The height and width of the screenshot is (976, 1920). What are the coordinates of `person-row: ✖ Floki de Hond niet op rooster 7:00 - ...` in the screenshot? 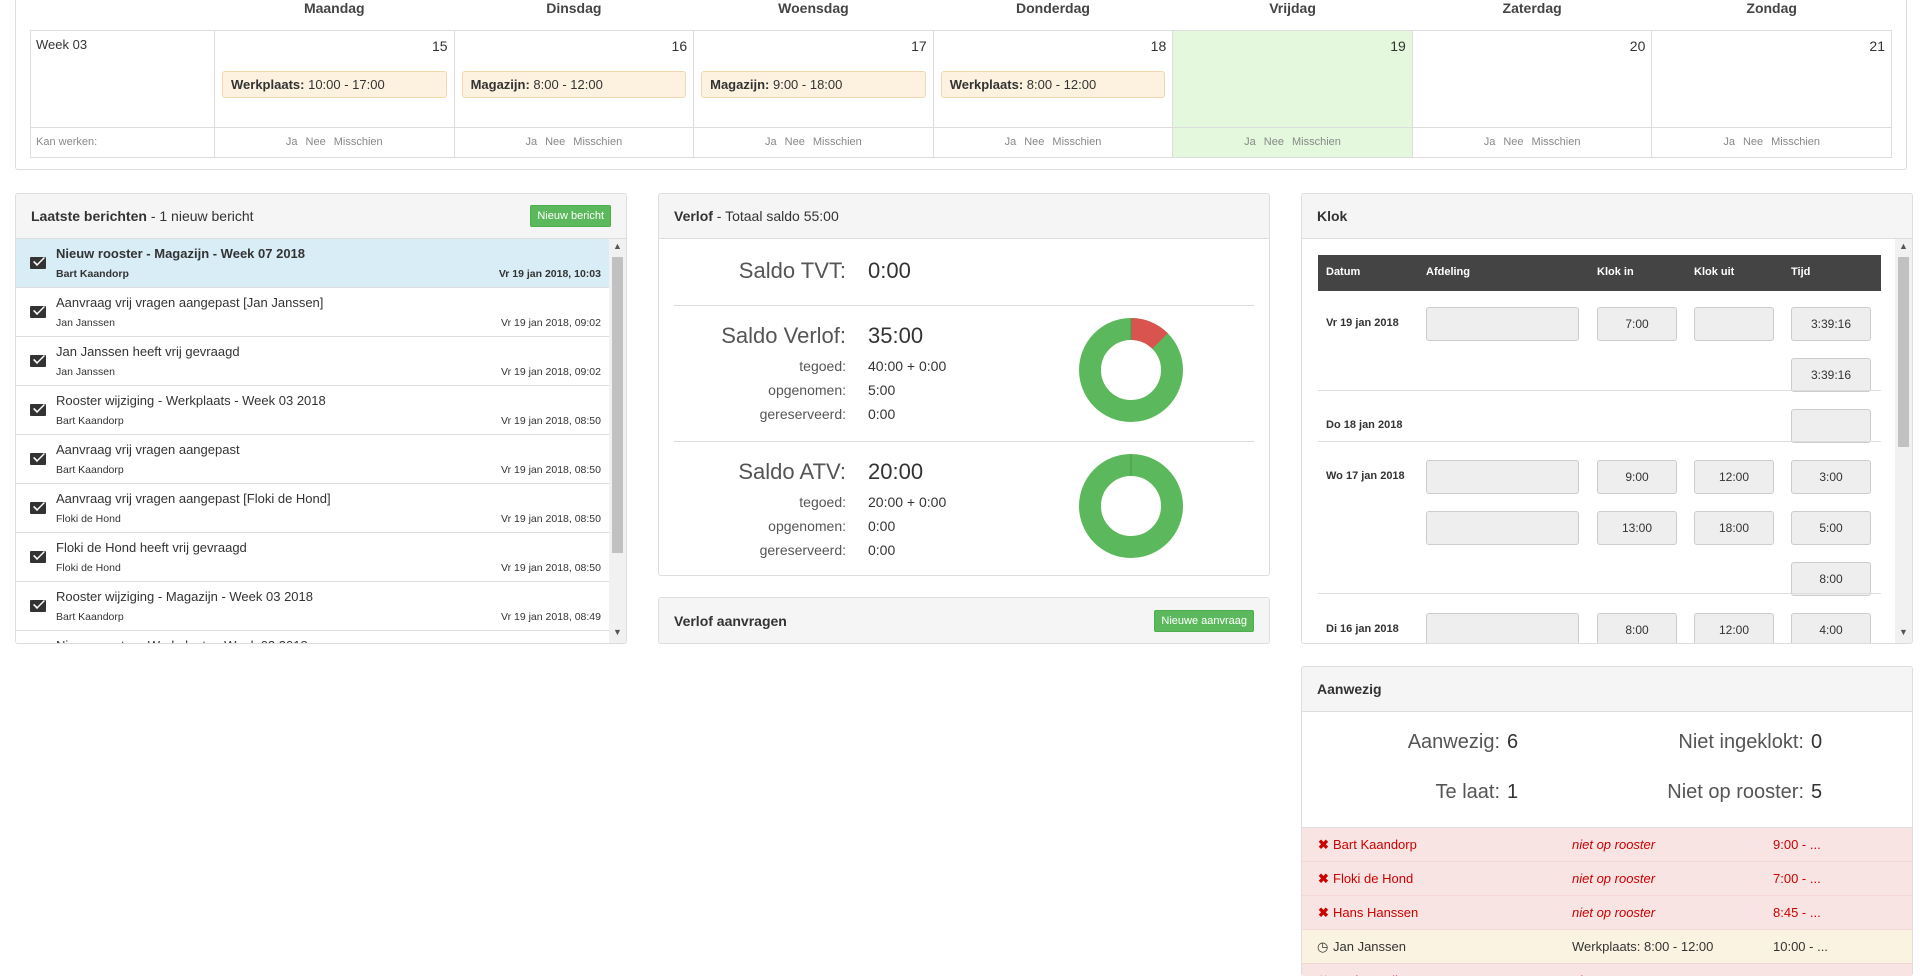 It's located at (1607, 879).